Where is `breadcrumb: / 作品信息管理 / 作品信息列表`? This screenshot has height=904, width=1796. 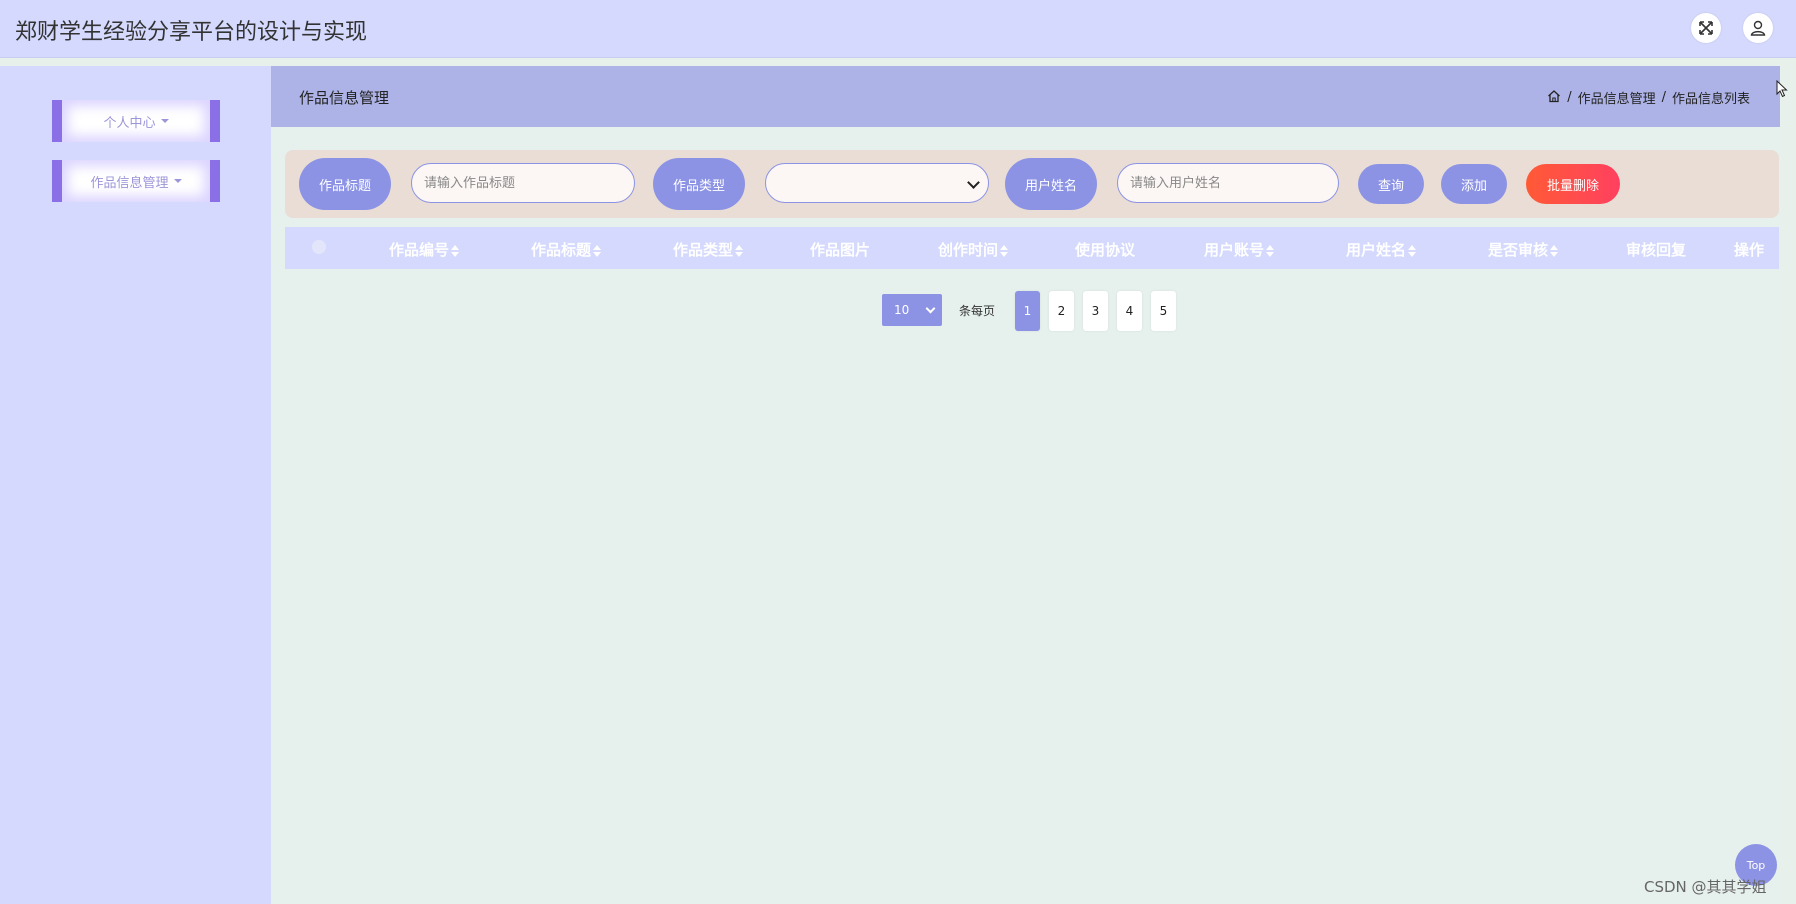
breadcrumb: / 作品信息管理 / 作品信息列表 is located at coordinates (1648, 97).